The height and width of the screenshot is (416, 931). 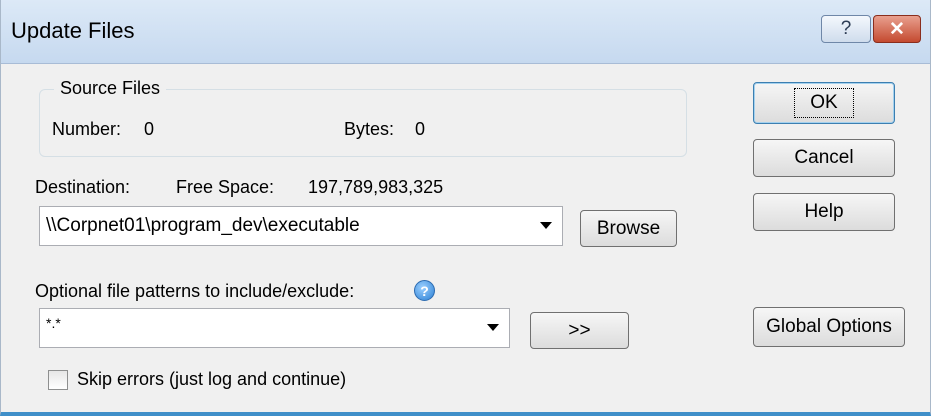 I want to click on ok-button: OK, so click(x=824, y=103).